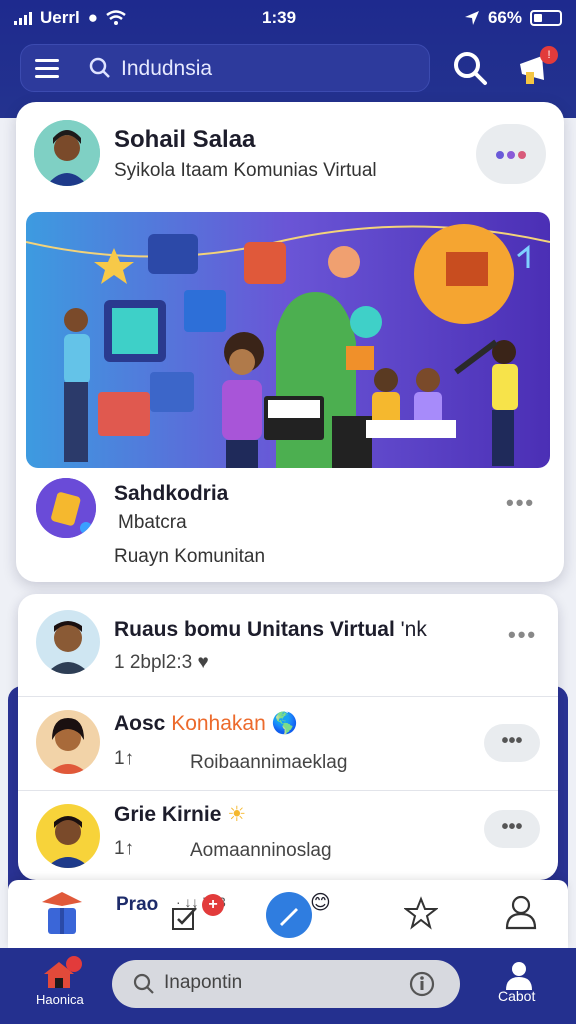  Describe the element at coordinates (471, 18) in the screenshot. I see `location-icon` at that location.